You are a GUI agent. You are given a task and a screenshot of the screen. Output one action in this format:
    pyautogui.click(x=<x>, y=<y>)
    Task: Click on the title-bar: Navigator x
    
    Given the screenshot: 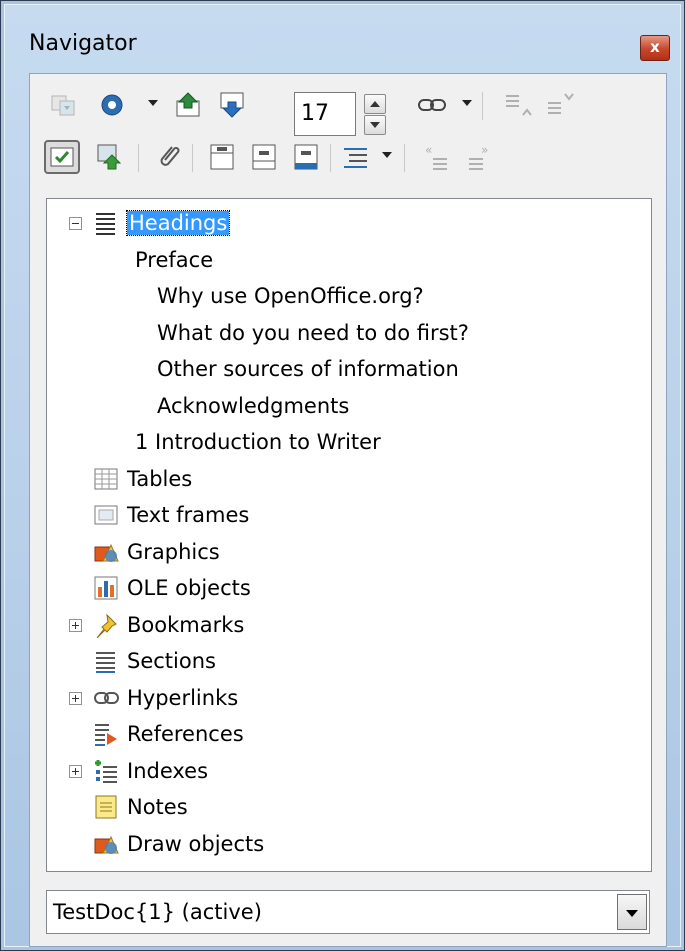 What is the action you would take?
    pyautogui.click(x=342, y=41)
    